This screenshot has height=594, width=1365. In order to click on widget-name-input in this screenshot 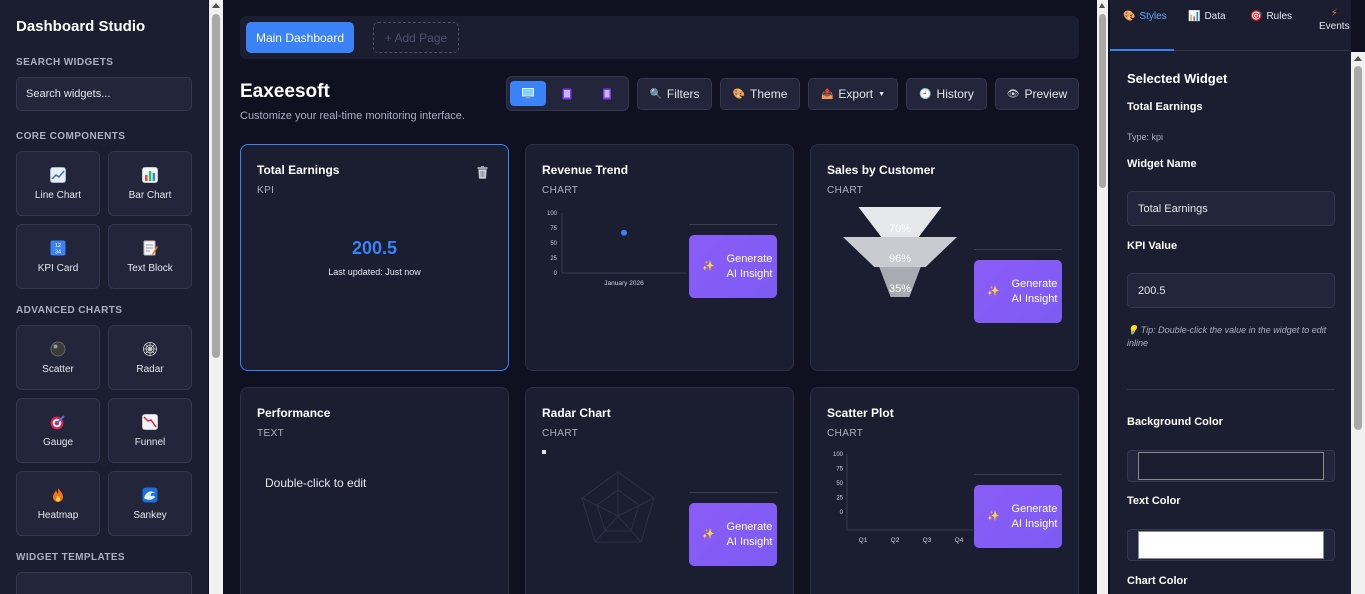, I will do `click(1231, 208)`.